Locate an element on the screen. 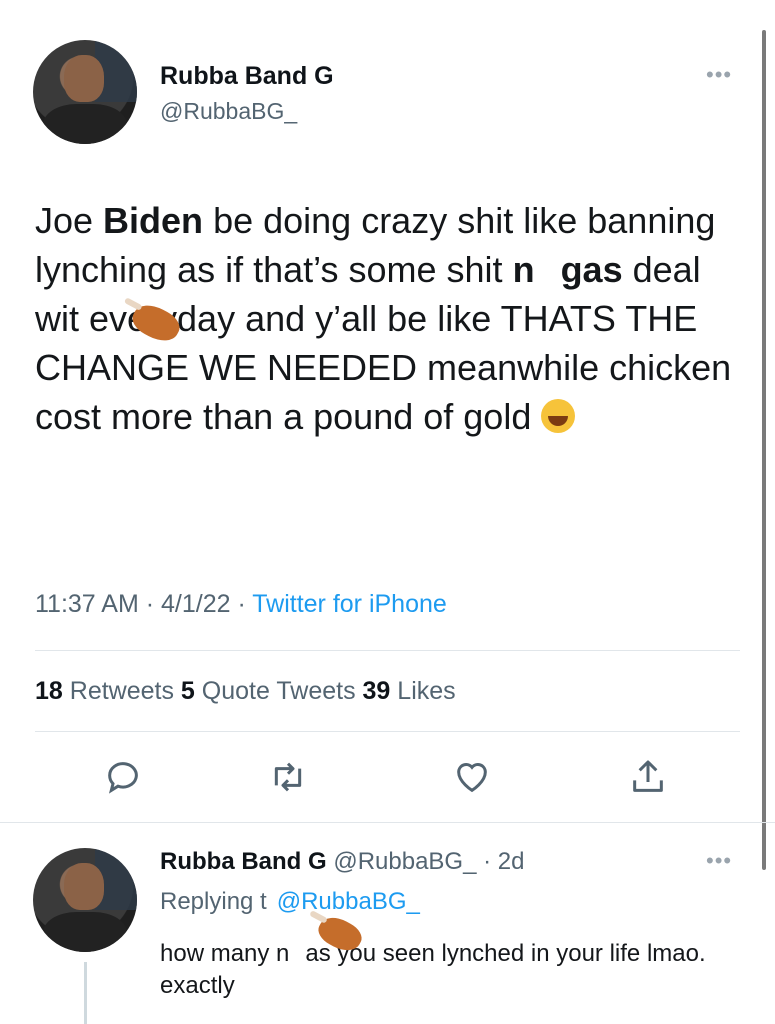 This screenshot has height=1024, width=775. reply-author-name: Rubba Band G @RubbaBG_ · 2d is located at coordinates (342, 862).